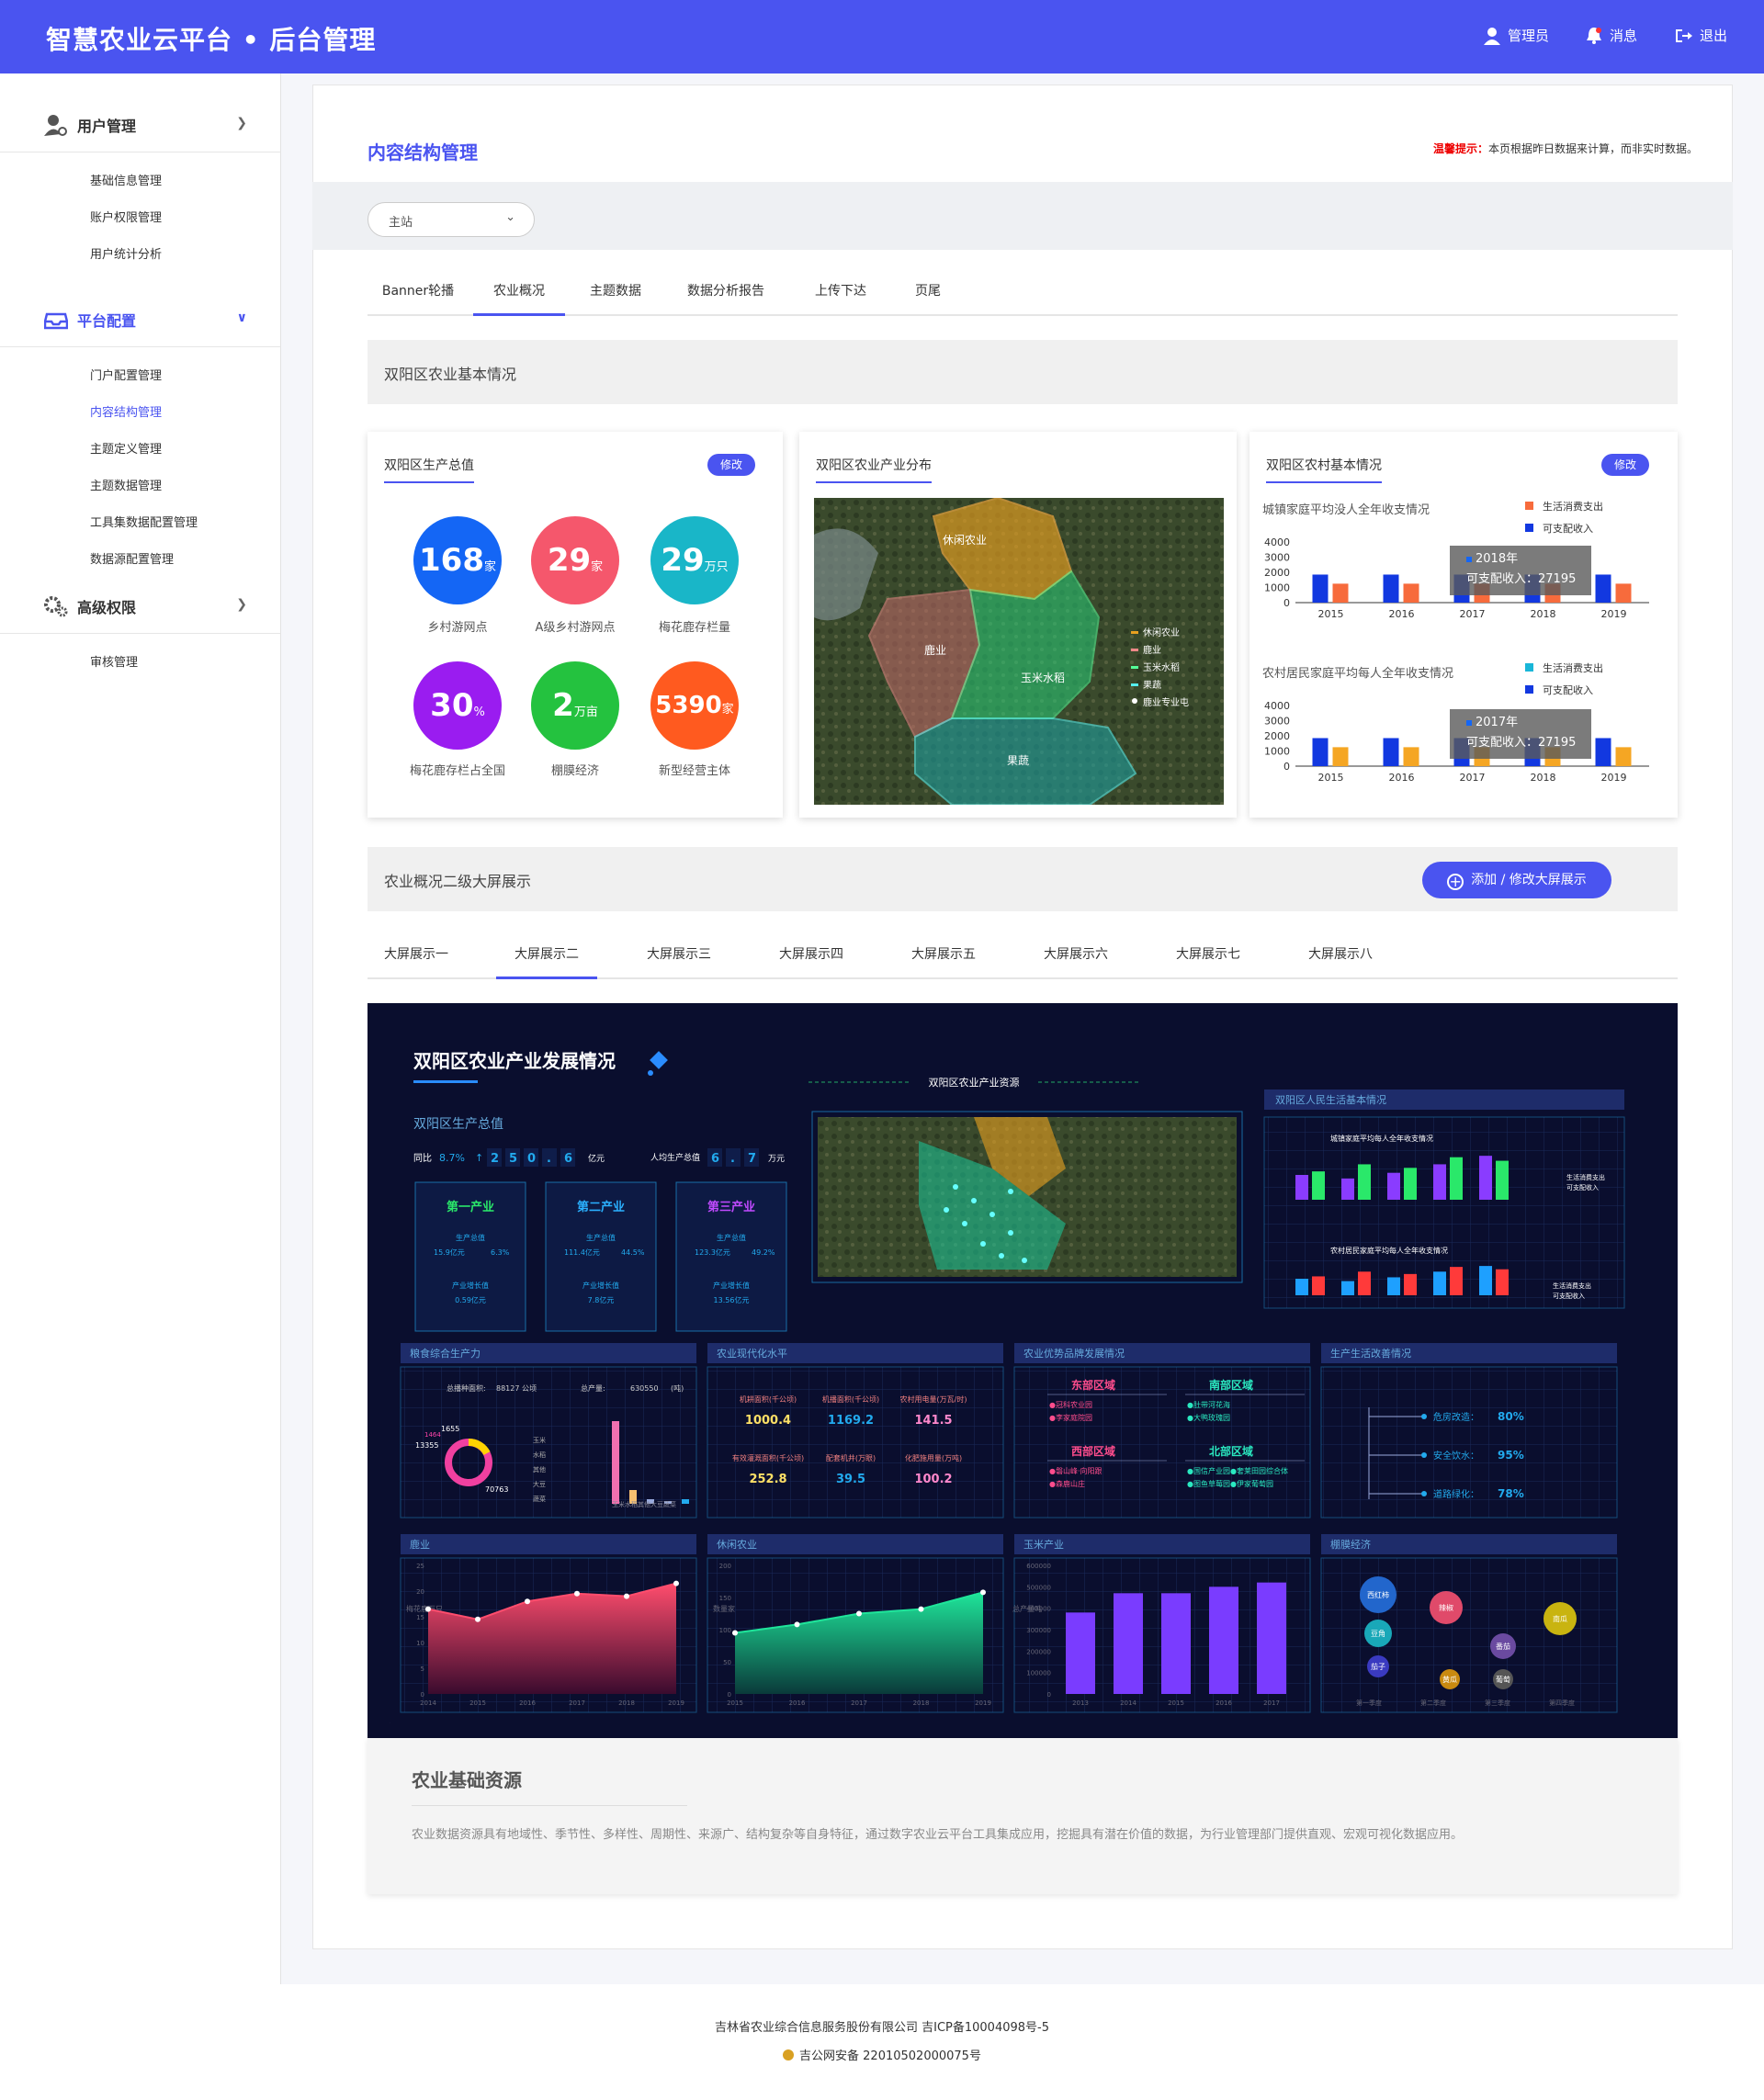 The width and height of the screenshot is (1764, 2100). I want to click on grain-bar-labels: 玉米水稻其他大豆蔬菜, so click(644, 1504).